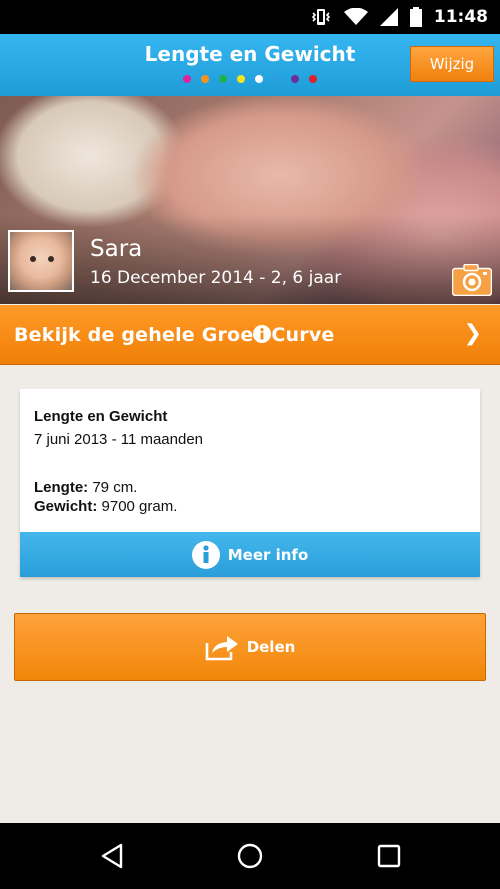 This screenshot has width=500, height=889. What do you see at coordinates (388, 17) in the screenshot?
I see `signal-icon` at bounding box center [388, 17].